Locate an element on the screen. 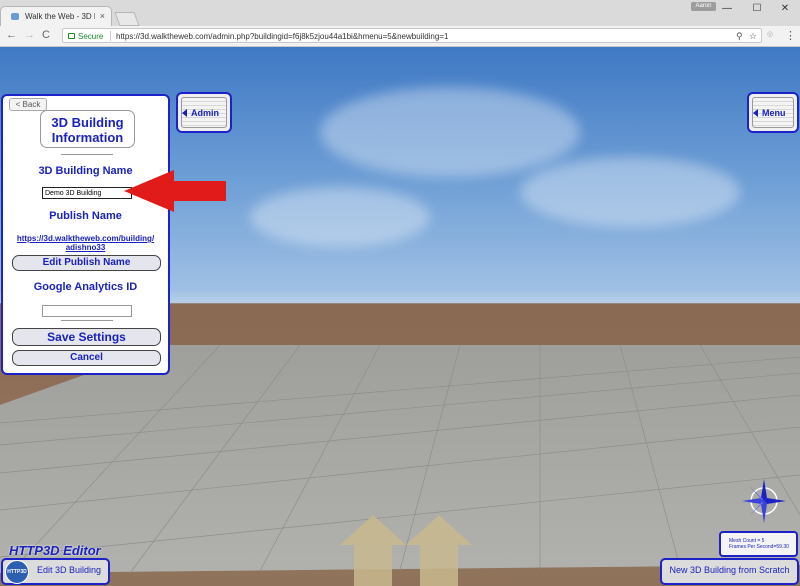 The height and width of the screenshot is (586, 800). favicon-icon is located at coordinates (15, 16).